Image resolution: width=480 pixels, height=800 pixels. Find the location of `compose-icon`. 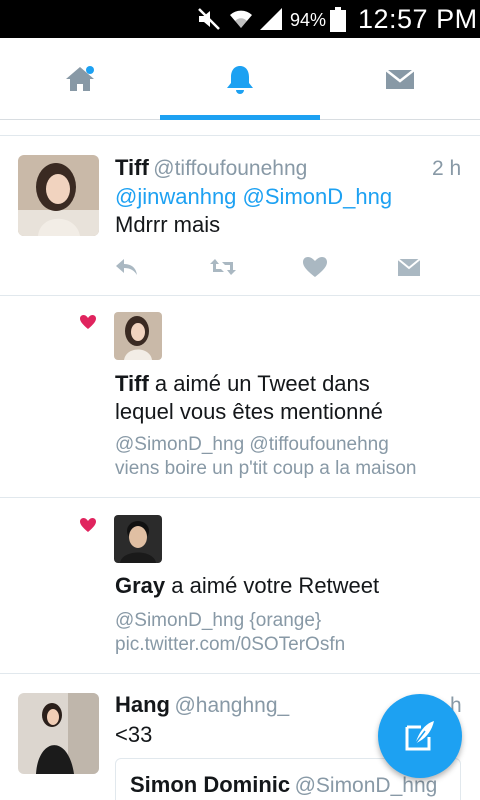

compose-icon is located at coordinates (419, 736).